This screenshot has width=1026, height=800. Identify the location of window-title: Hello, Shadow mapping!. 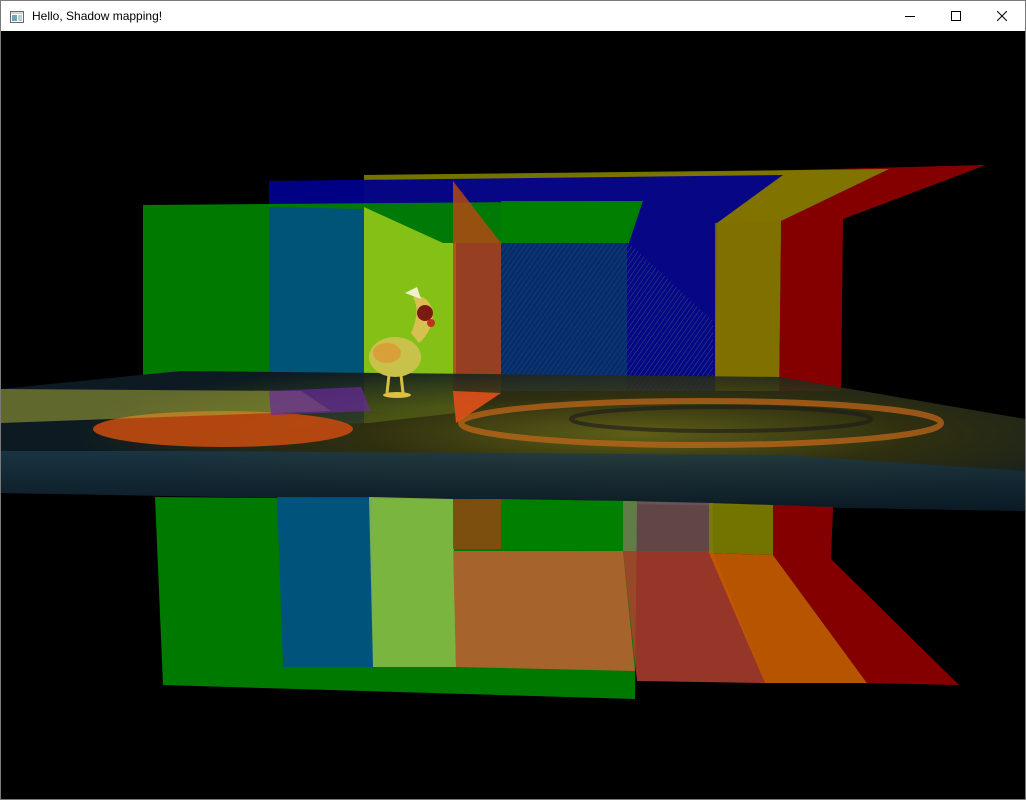
(97, 16).